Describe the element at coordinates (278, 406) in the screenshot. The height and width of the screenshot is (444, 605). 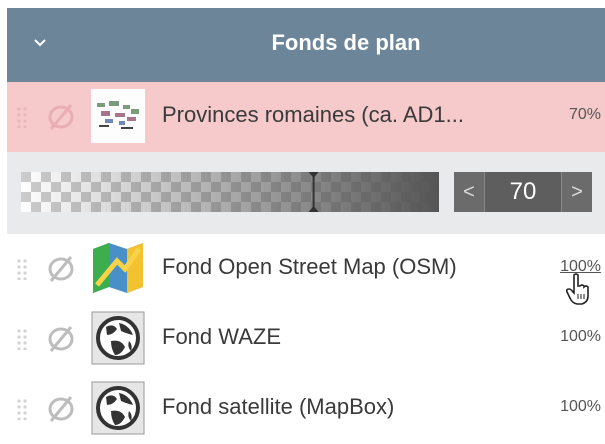
I see `layer-name: Fond satellite (MapBox)` at that location.